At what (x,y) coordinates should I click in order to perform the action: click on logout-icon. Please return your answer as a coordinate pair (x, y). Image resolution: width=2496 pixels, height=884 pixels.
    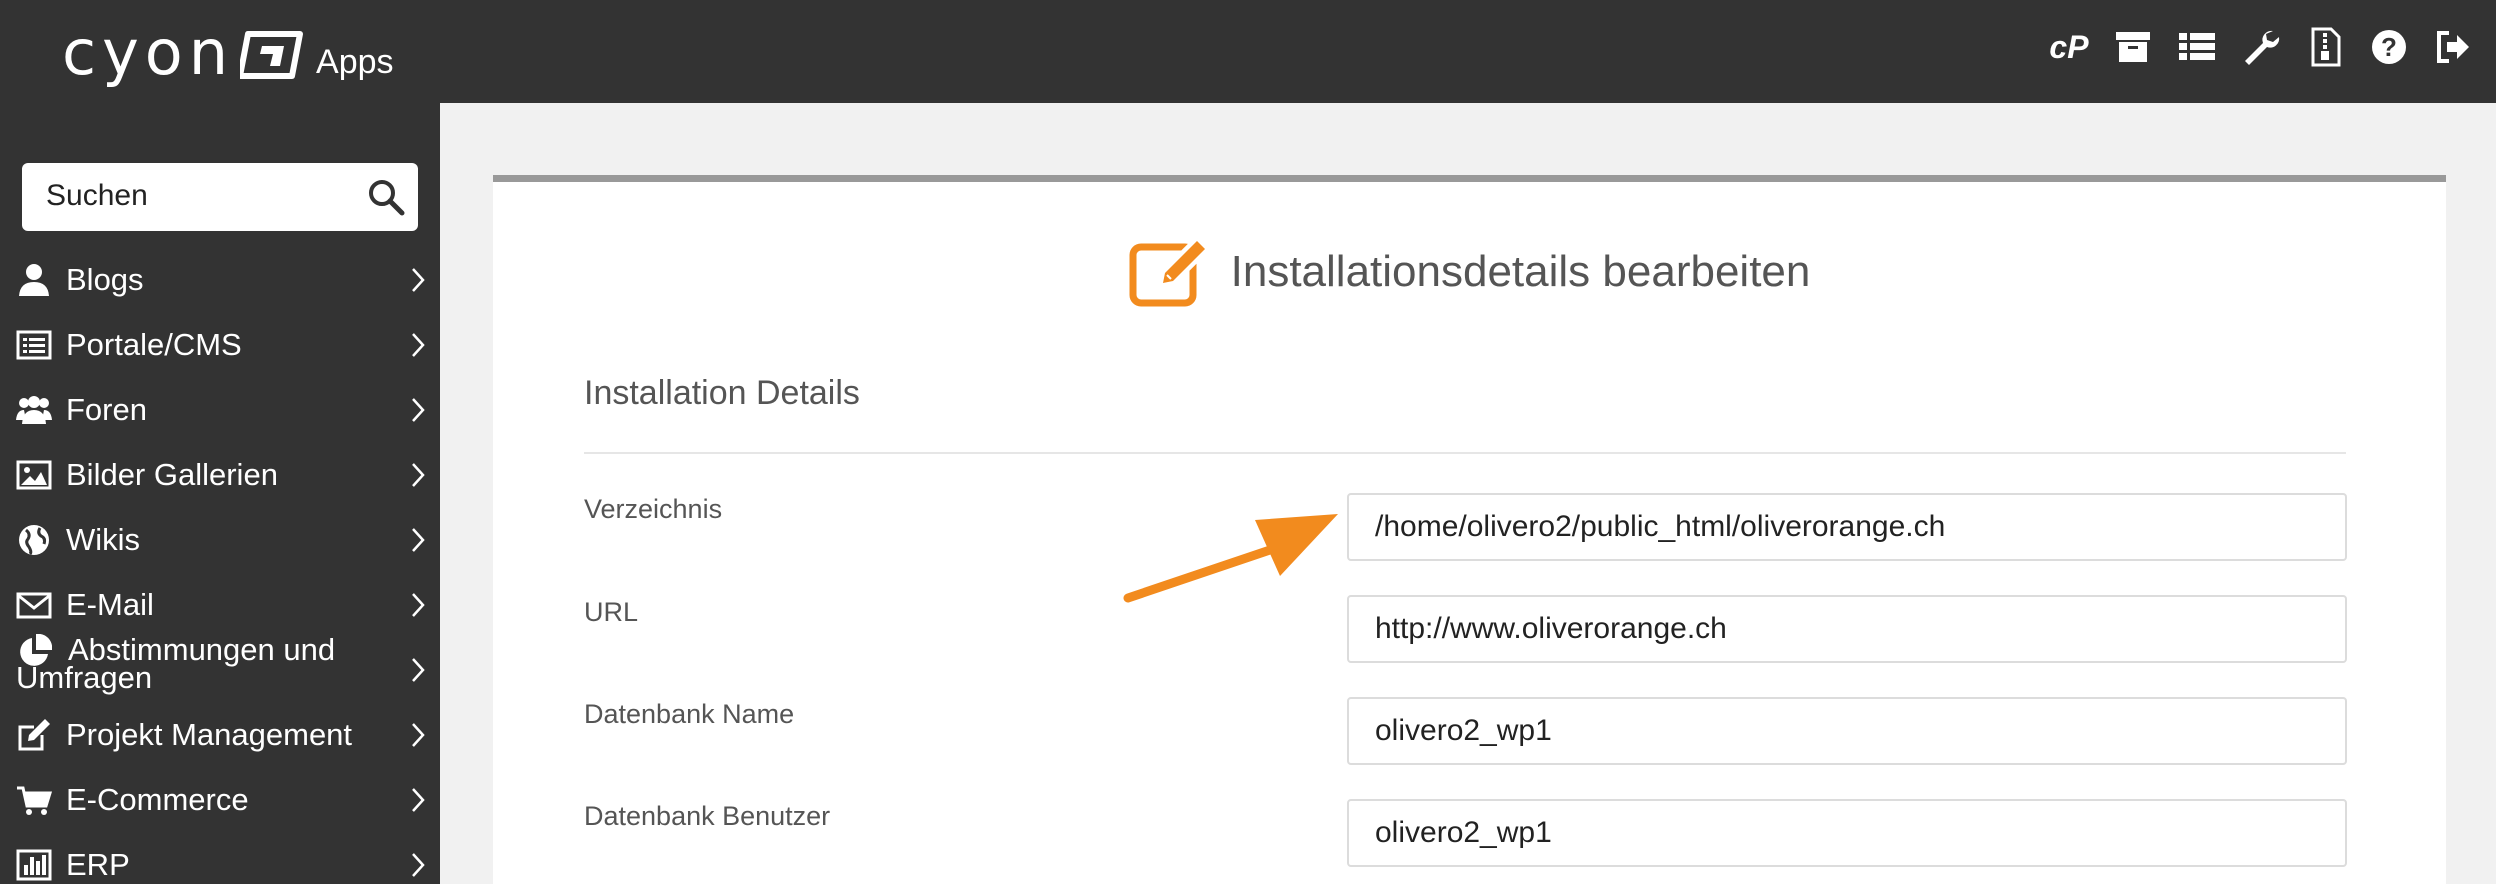
    Looking at the image, I should click on (2453, 47).